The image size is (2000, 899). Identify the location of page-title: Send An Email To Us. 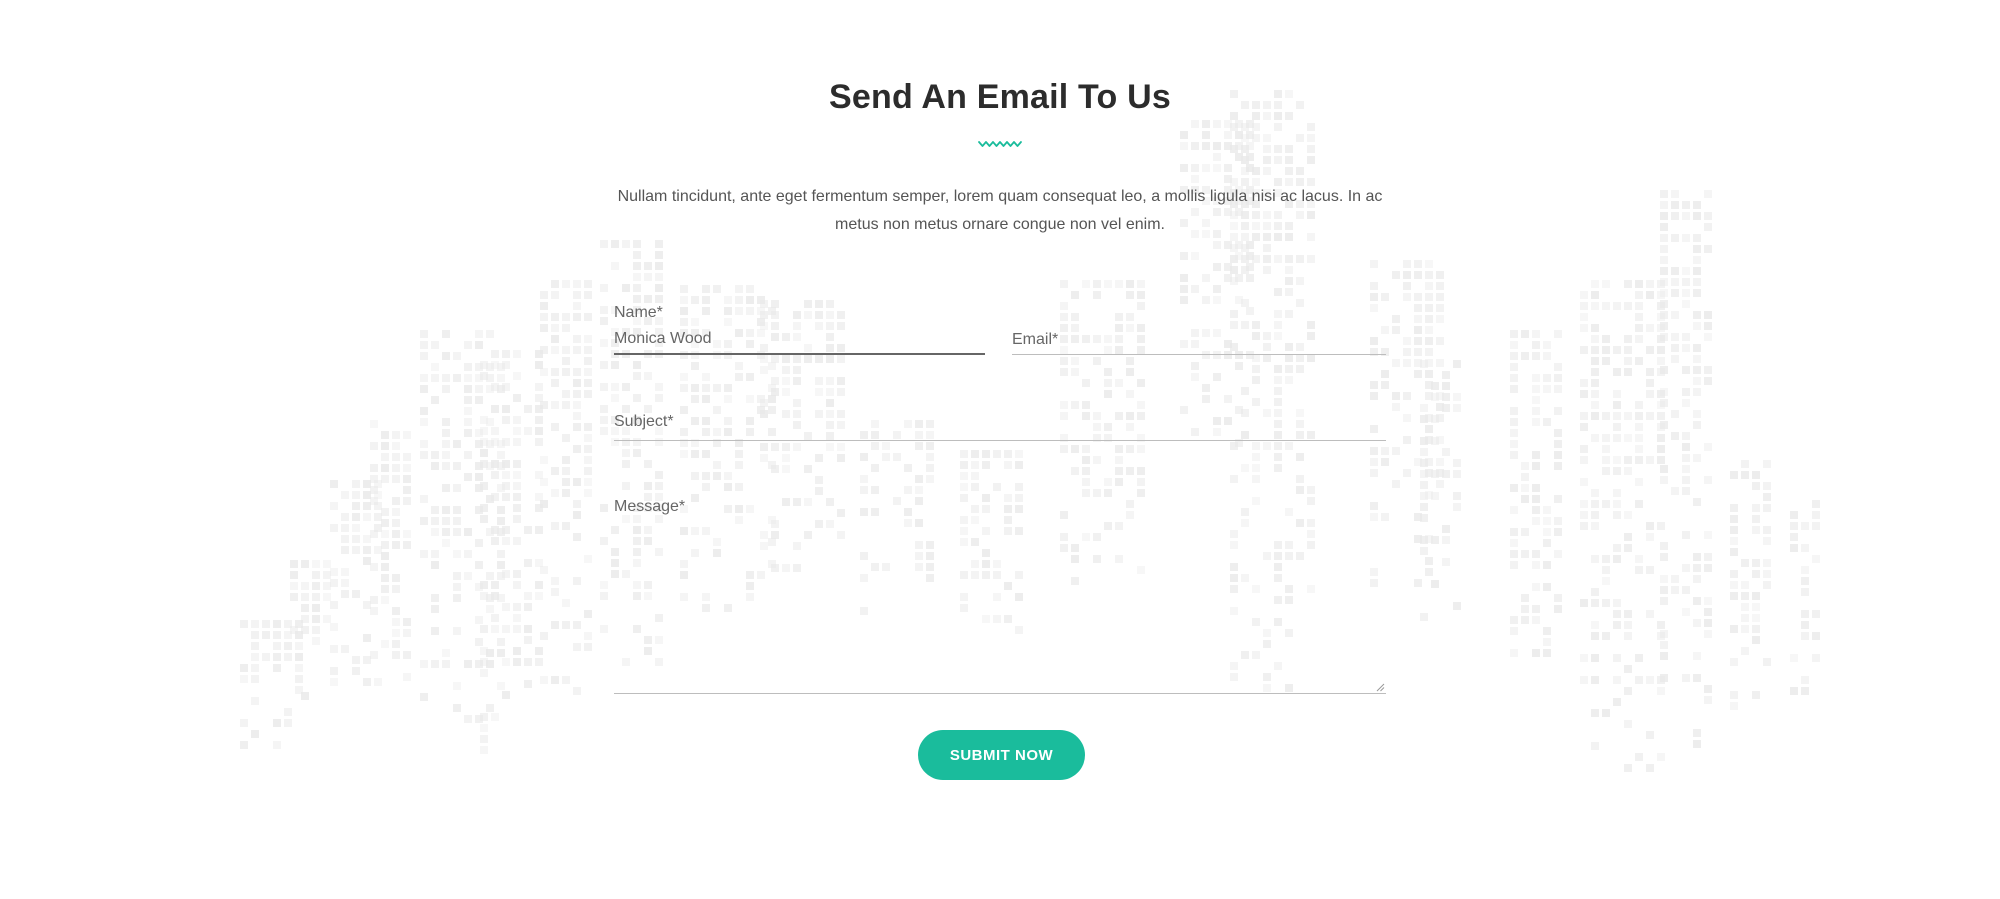
(1000, 97).